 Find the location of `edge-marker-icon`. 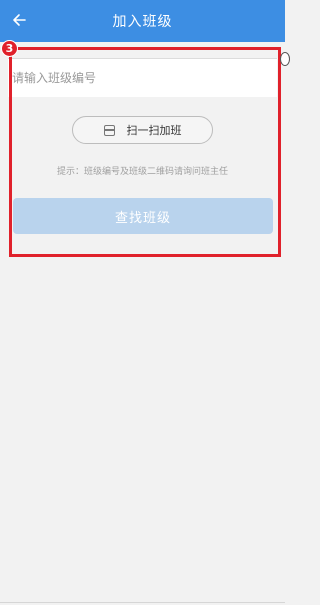

edge-marker-icon is located at coordinates (285, 59).